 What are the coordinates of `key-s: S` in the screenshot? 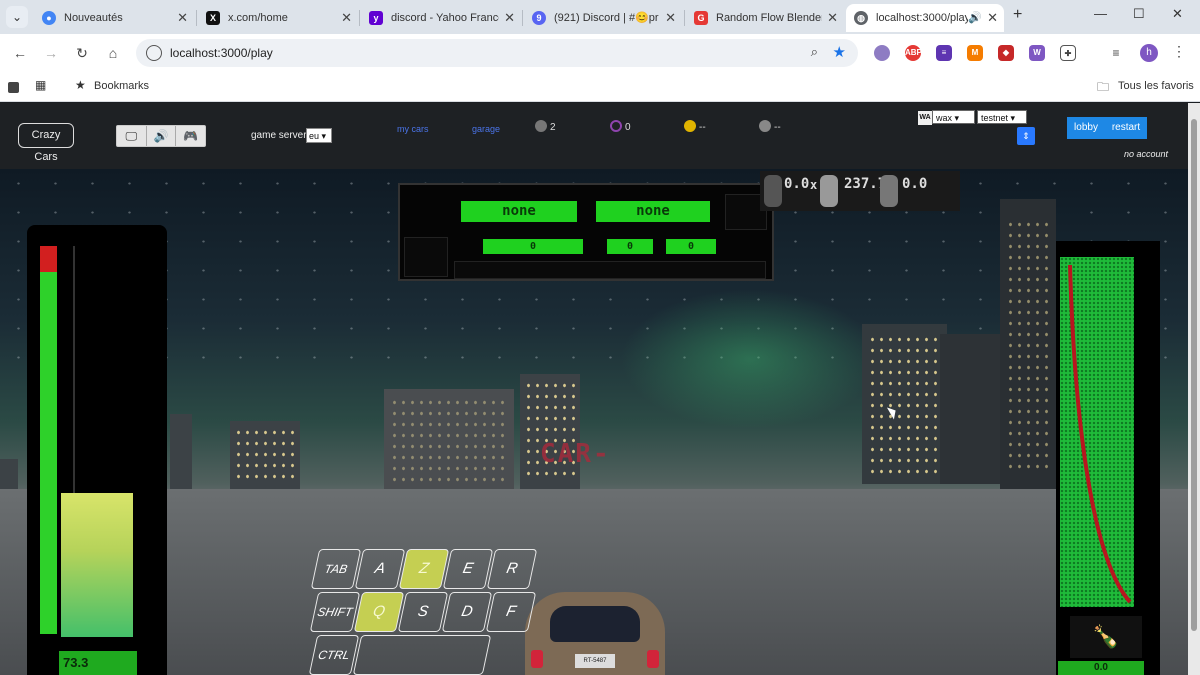 It's located at (423, 612).